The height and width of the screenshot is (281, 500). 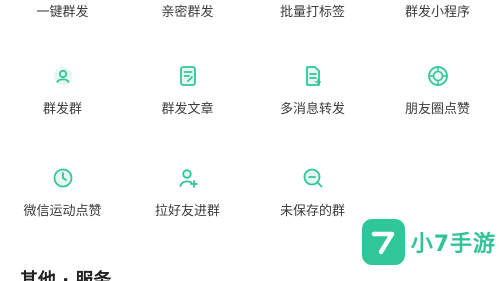 I want to click on brand-badge-icon, so click(x=383, y=242).